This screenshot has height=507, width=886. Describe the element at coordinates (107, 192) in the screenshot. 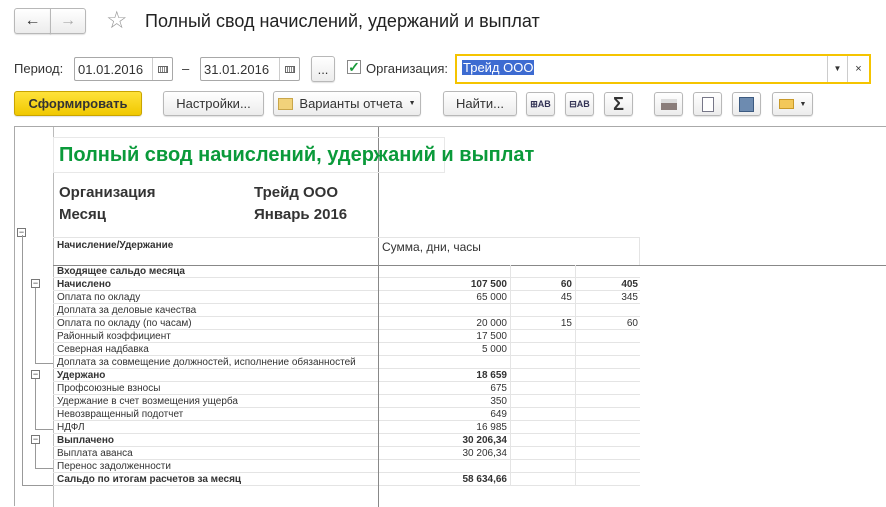

I see `organization-header-label: Организация` at that location.